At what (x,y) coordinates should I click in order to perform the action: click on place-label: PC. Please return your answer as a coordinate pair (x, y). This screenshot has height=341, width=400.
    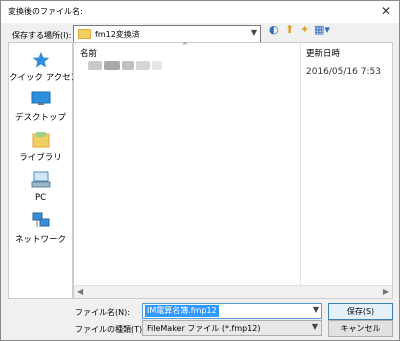
    Looking at the image, I should click on (40, 198).